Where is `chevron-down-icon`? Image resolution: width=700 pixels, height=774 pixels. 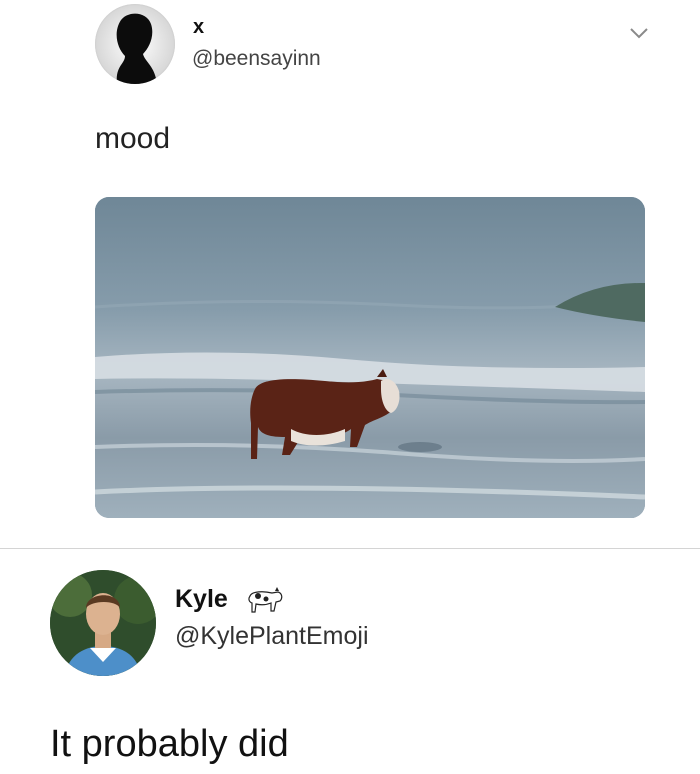
chevron-down-icon is located at coordinates (639, 33).